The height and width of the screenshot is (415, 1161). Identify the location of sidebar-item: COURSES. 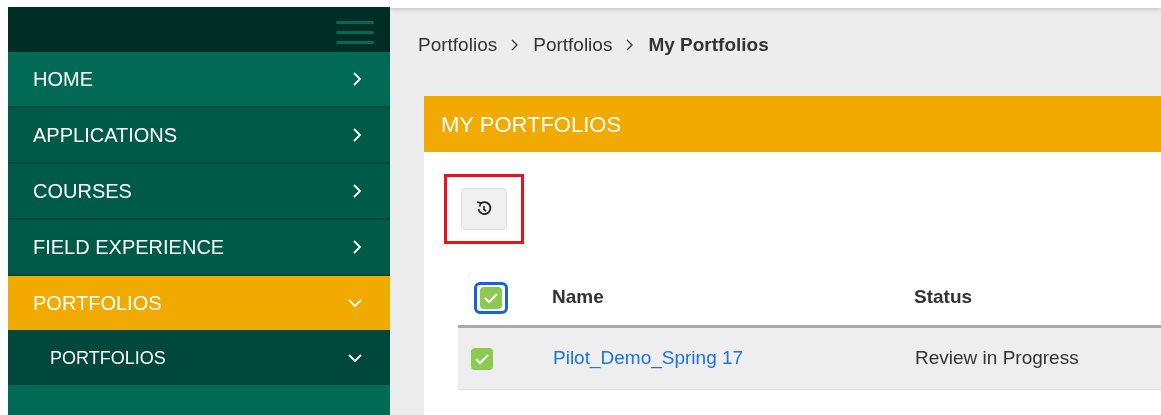
(199, 192).